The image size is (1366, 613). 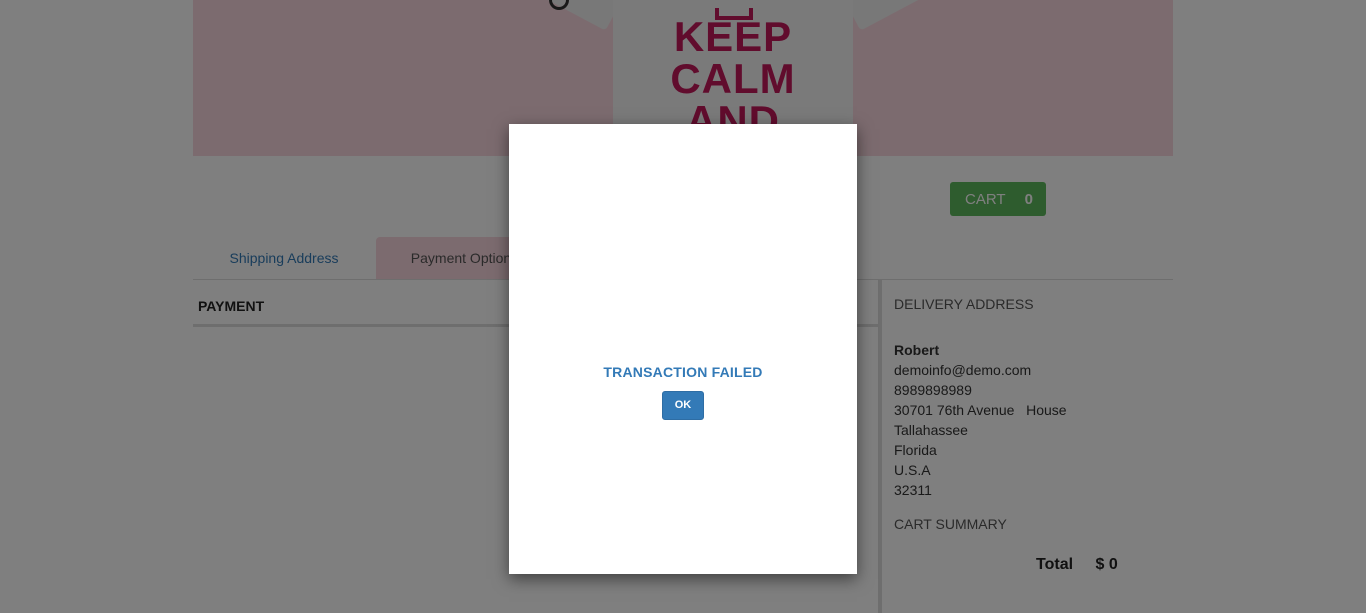 I want to click on transaction-failed-message: TRANSACTION FAILED, so click(x=683, y=372).